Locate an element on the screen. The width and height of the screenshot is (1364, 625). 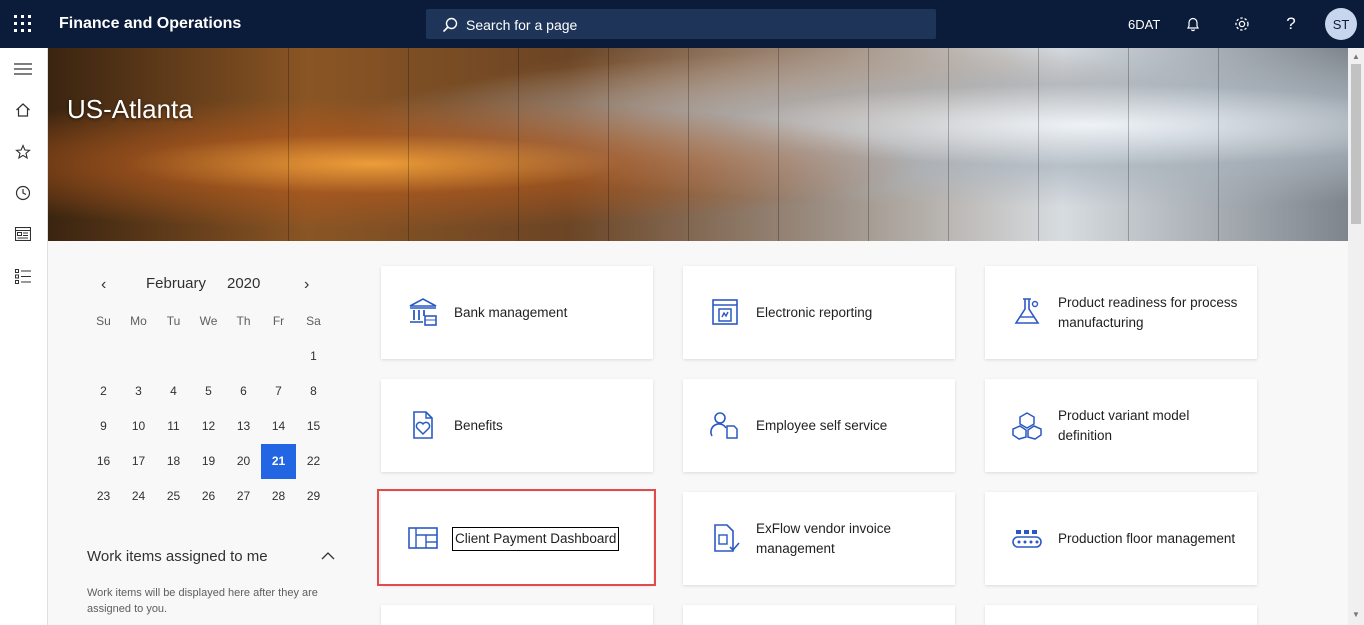
conveyor-icon is located at coordinates (1027, 539).